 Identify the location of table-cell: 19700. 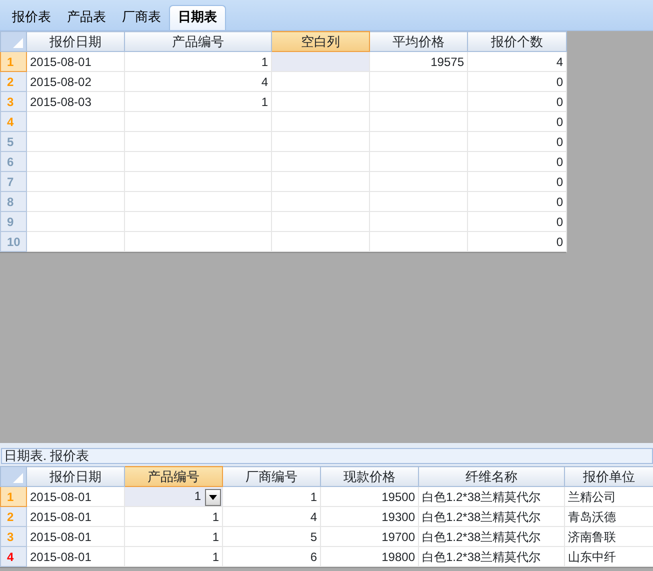
(369, 536).